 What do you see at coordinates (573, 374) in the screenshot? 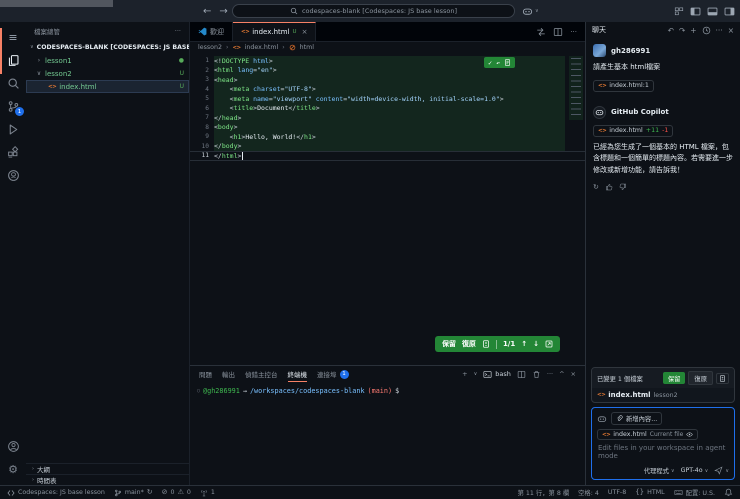
I see `close-panel-icon: ×` at bounding box center [573, 374].